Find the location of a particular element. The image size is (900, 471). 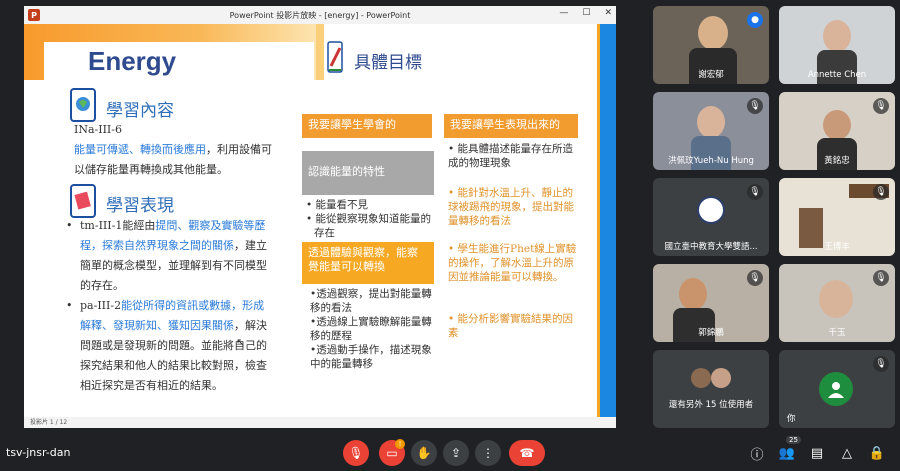

list-item: •透過線上實驗瞭解能量轉移的歷程 is located at coordinates (371, 329).